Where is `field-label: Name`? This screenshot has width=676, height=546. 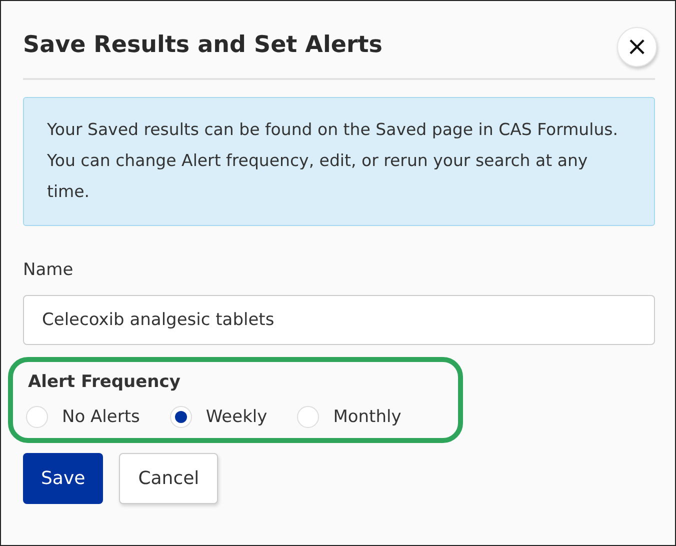 field-label: Name is located at coordinates (48, 270).